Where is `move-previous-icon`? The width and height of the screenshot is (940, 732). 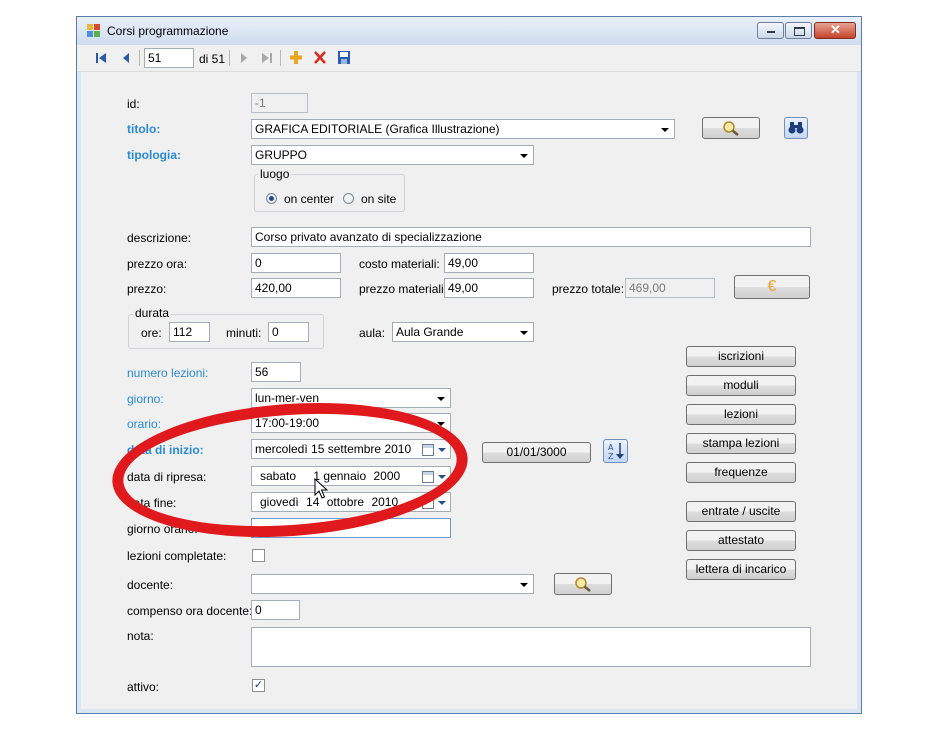
move-previous-icon is located at coordinates (126, 58).